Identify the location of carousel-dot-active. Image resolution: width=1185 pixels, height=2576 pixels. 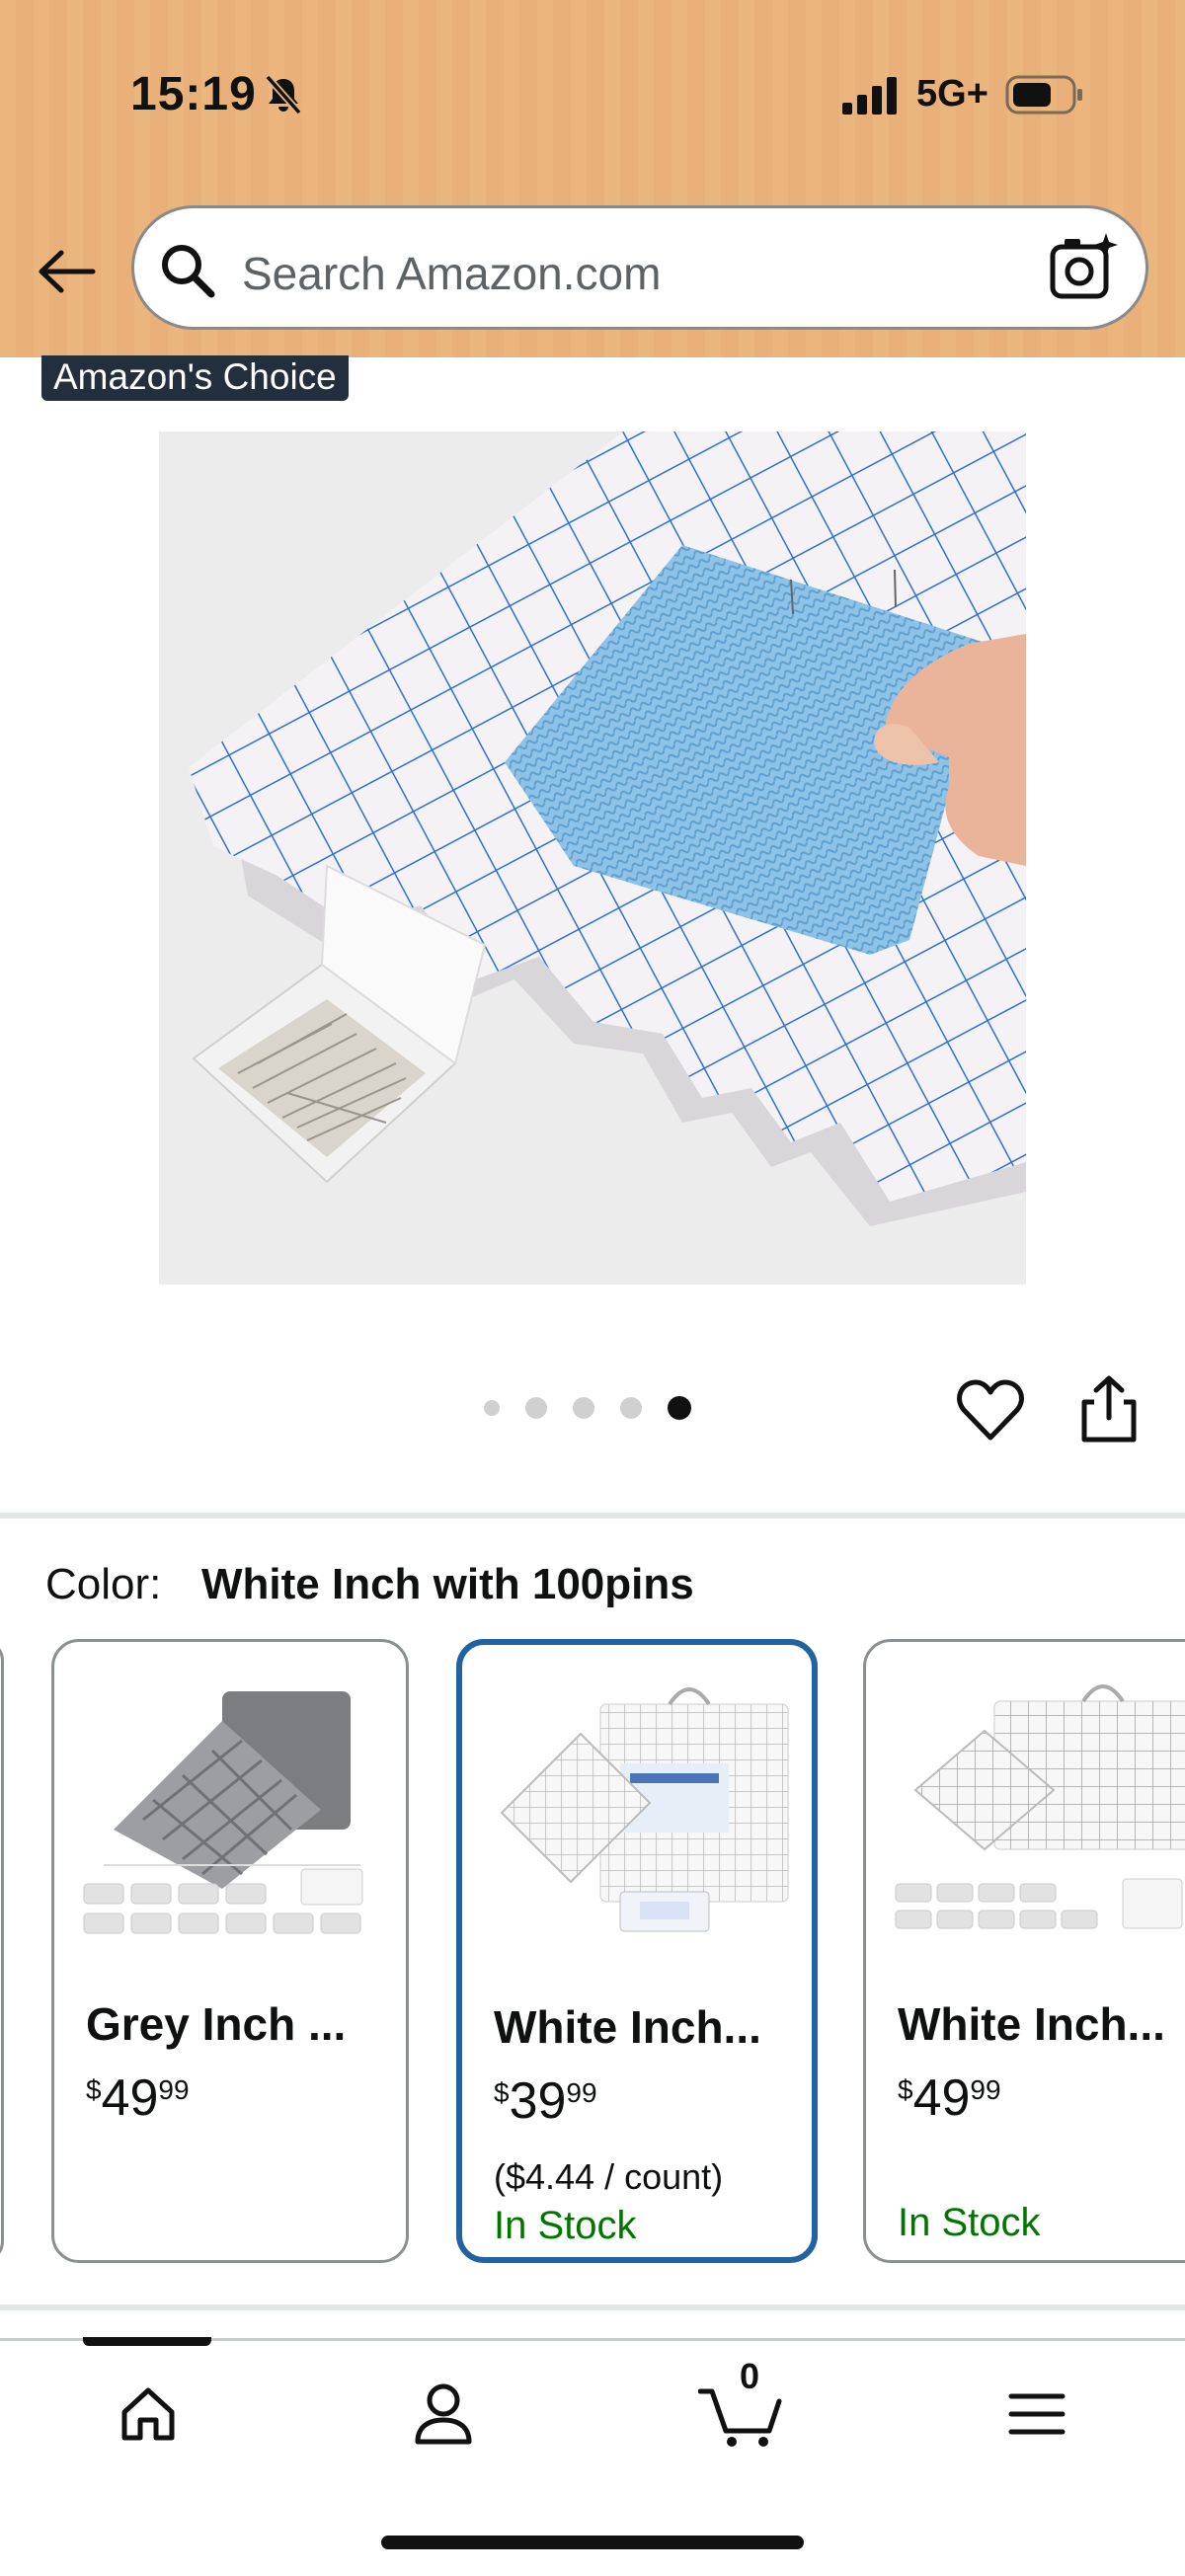
(680, 1408).